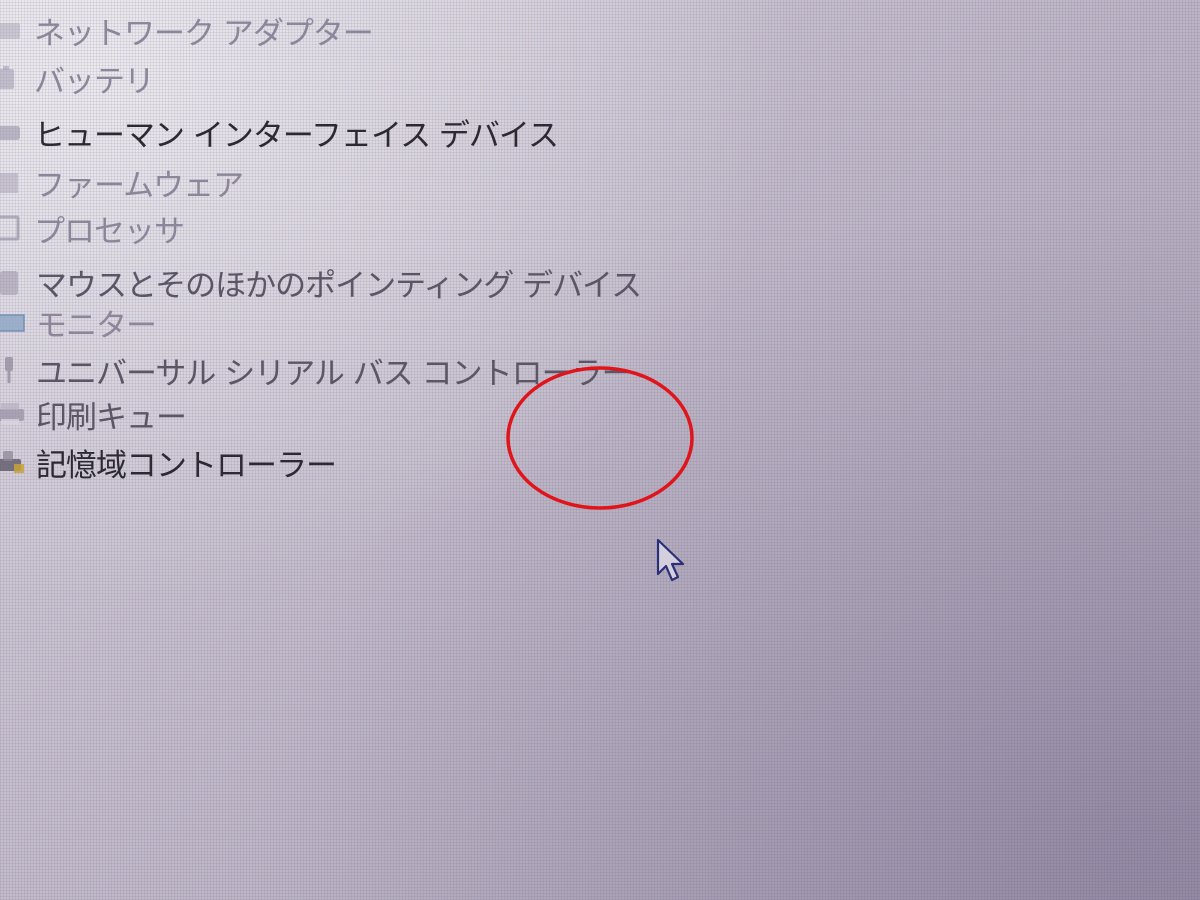 The image size is (1200, 900). Describe the element at coordinates (111, 417) in the screenshot. I see `tree-item-label: 印刷キュー` at that location.